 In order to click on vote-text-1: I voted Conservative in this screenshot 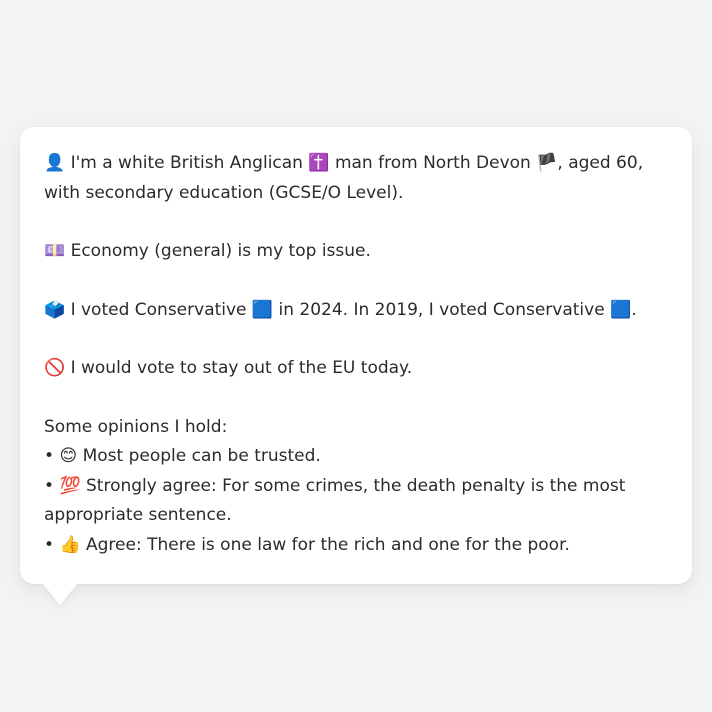, I will do `click(158, 309)`.